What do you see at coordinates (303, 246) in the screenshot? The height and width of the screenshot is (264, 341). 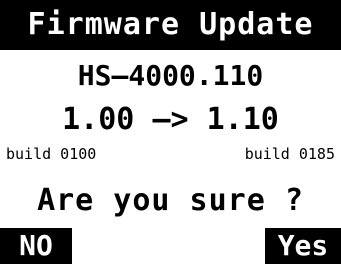 I see `yes-button: Yes` at bounding box center [303, 246].